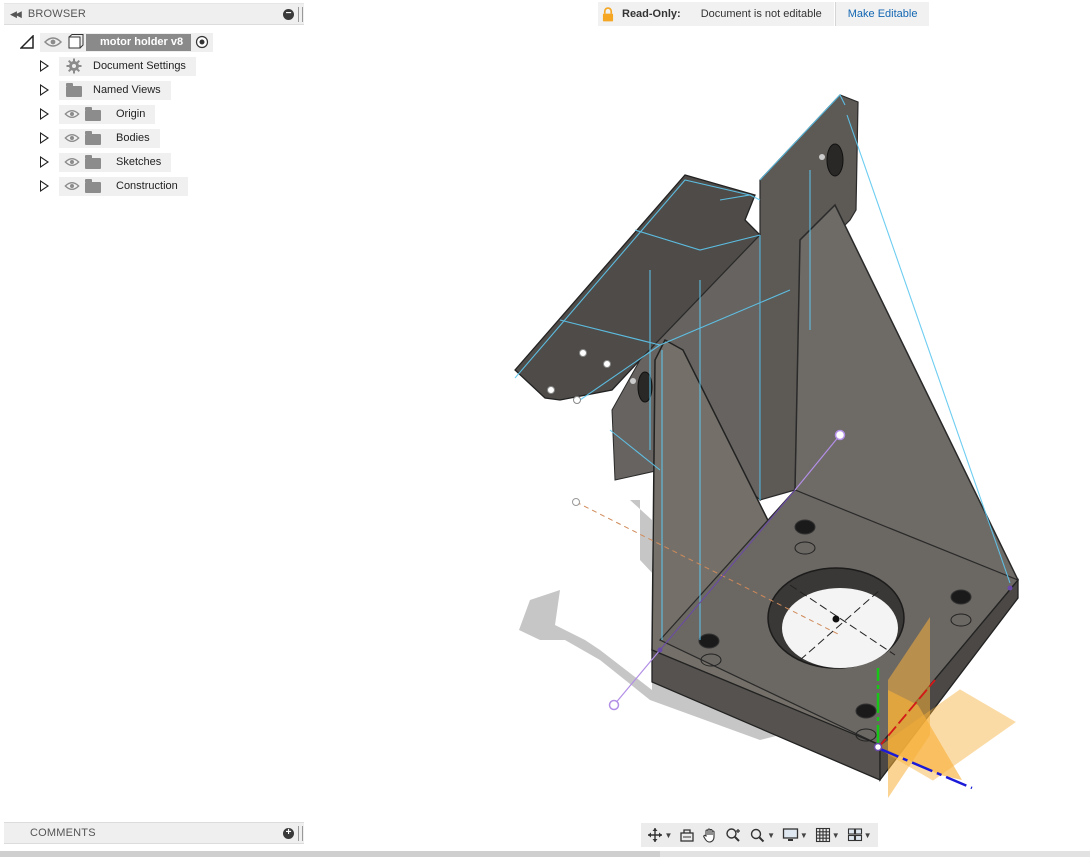  I want to click on grid-icon: ▼, so click(827, 835).